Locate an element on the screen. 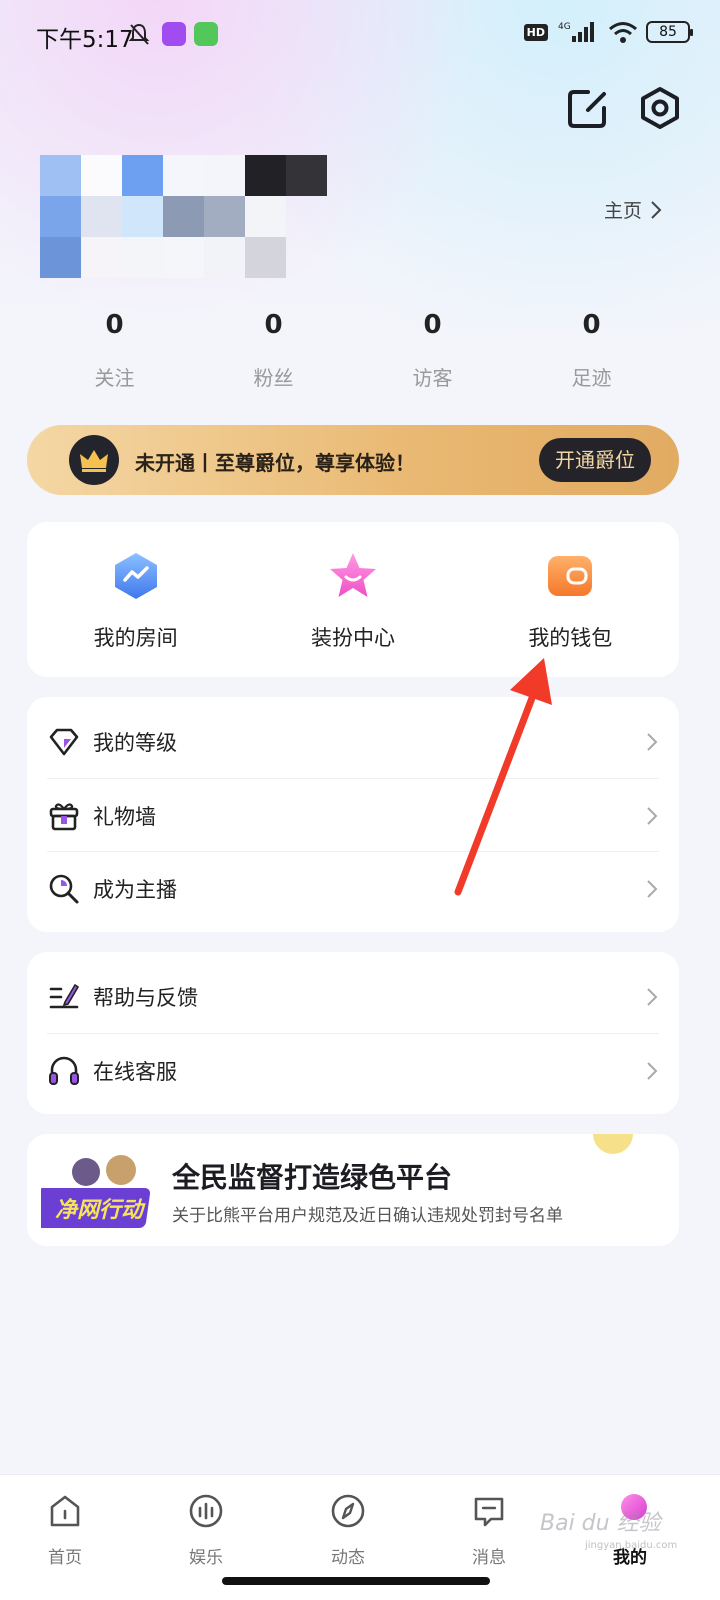  tab-label: 动态 is located at coordinates (348, 1558).